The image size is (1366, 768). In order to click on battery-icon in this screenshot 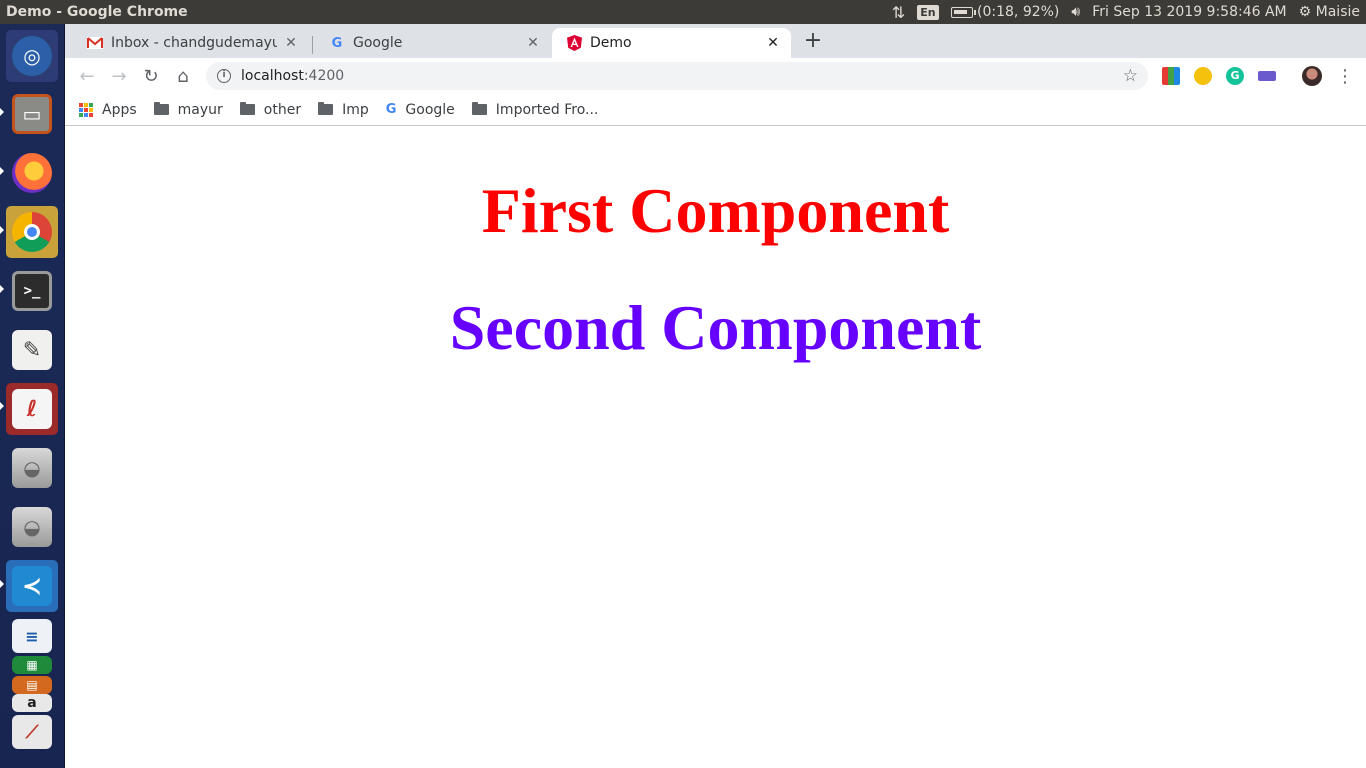, I will do `click(963, 12)`.